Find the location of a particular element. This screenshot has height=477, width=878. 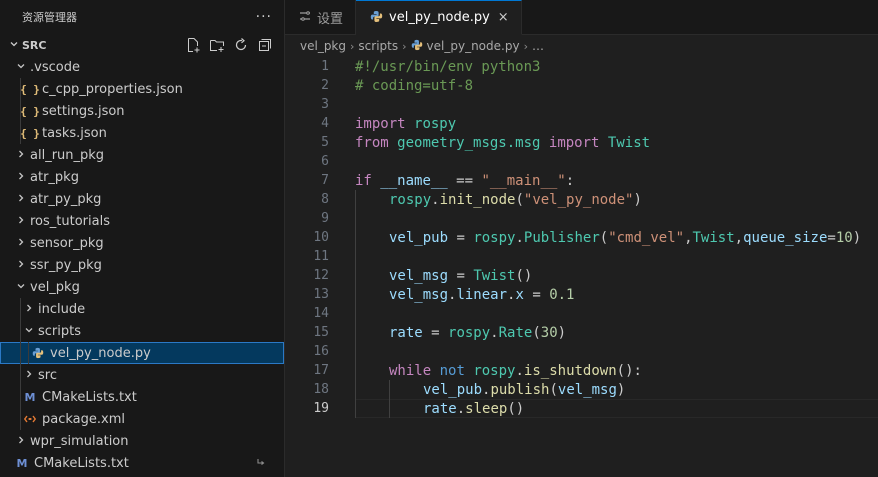

new-file-icon is located at coordinates (193, 45).